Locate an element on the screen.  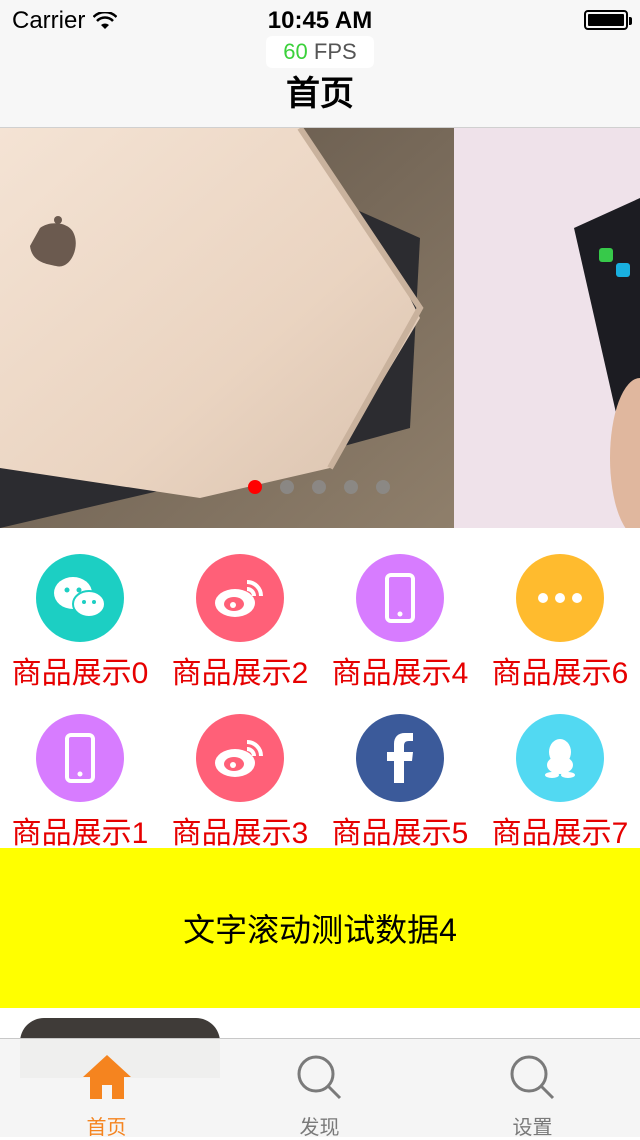
tab-settings: 设置 is located at coordinates (532, 1089).